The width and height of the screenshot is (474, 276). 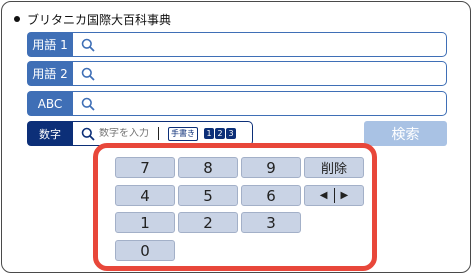 I want to click on term2-row: 用語 2, so click(x=237, y=73).